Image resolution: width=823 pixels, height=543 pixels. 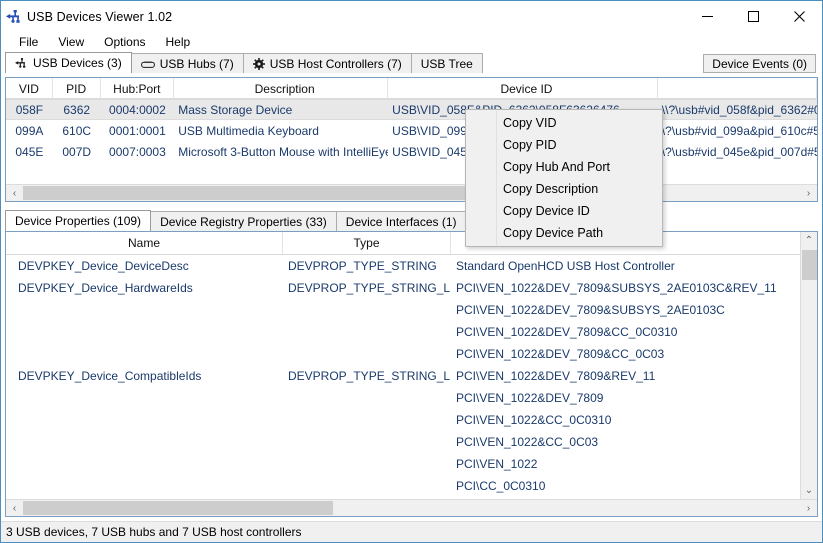 What do you see at coordinates (564, 123) in the screenshot?
I see `menu-item-copy-vid: Copy VID` at bounding box center [564, 123].